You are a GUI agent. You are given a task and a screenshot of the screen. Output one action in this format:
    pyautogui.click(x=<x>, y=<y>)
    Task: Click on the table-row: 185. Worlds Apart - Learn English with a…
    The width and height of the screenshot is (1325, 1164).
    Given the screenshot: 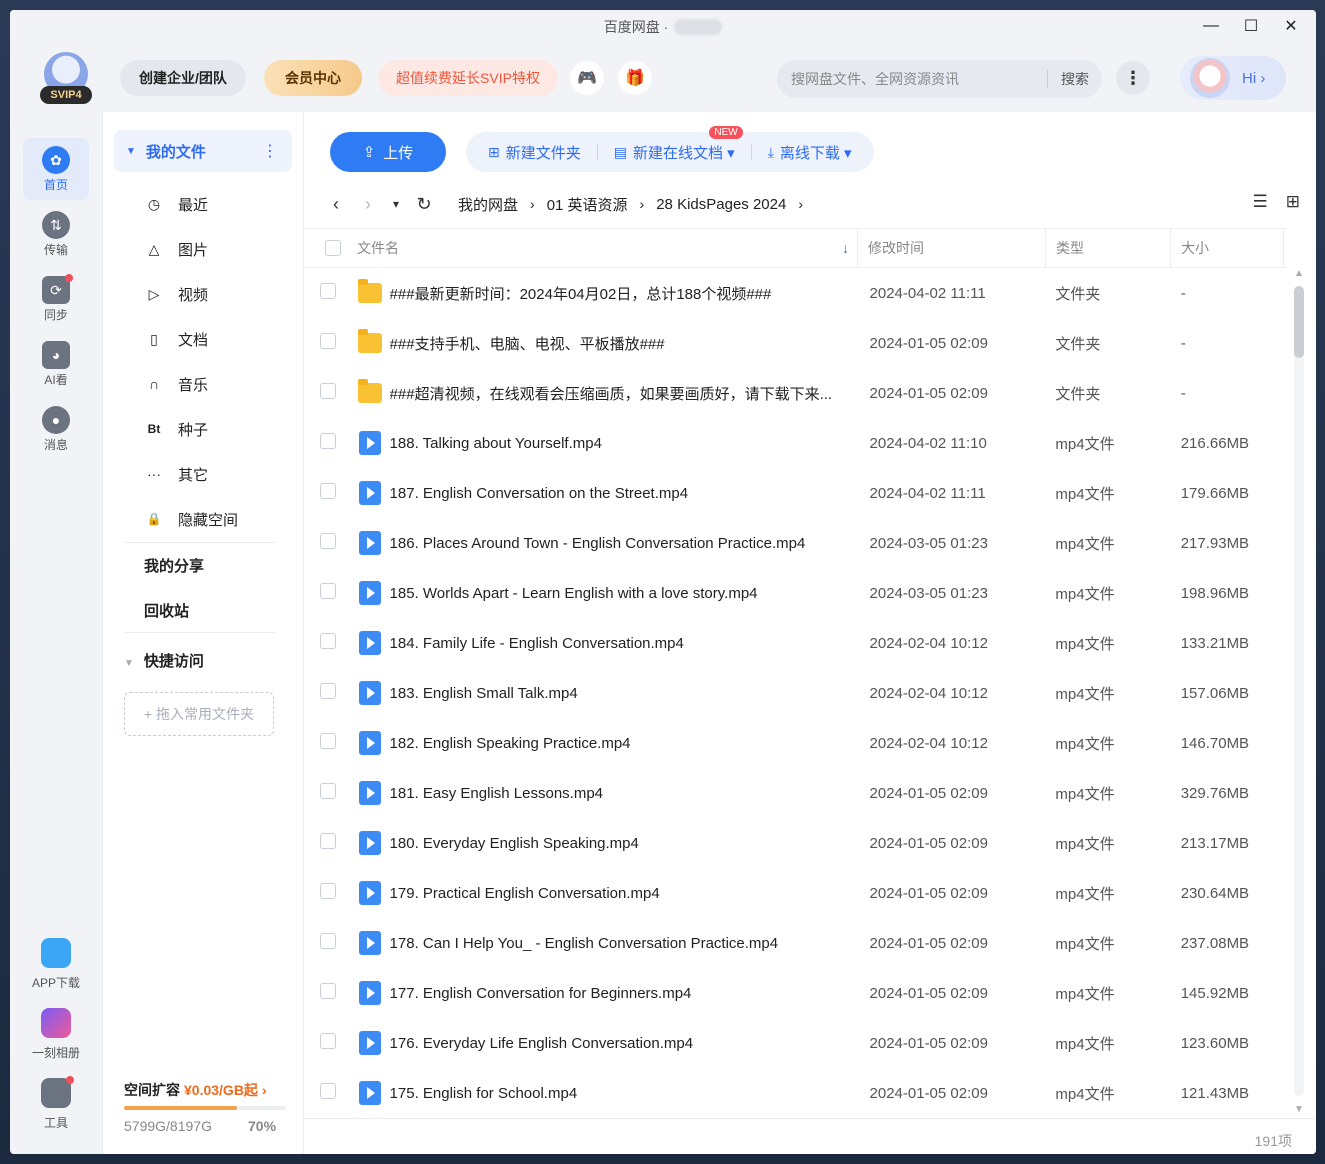 What is the action you would take?
    pyautogui.click(x=795, y=593)
    